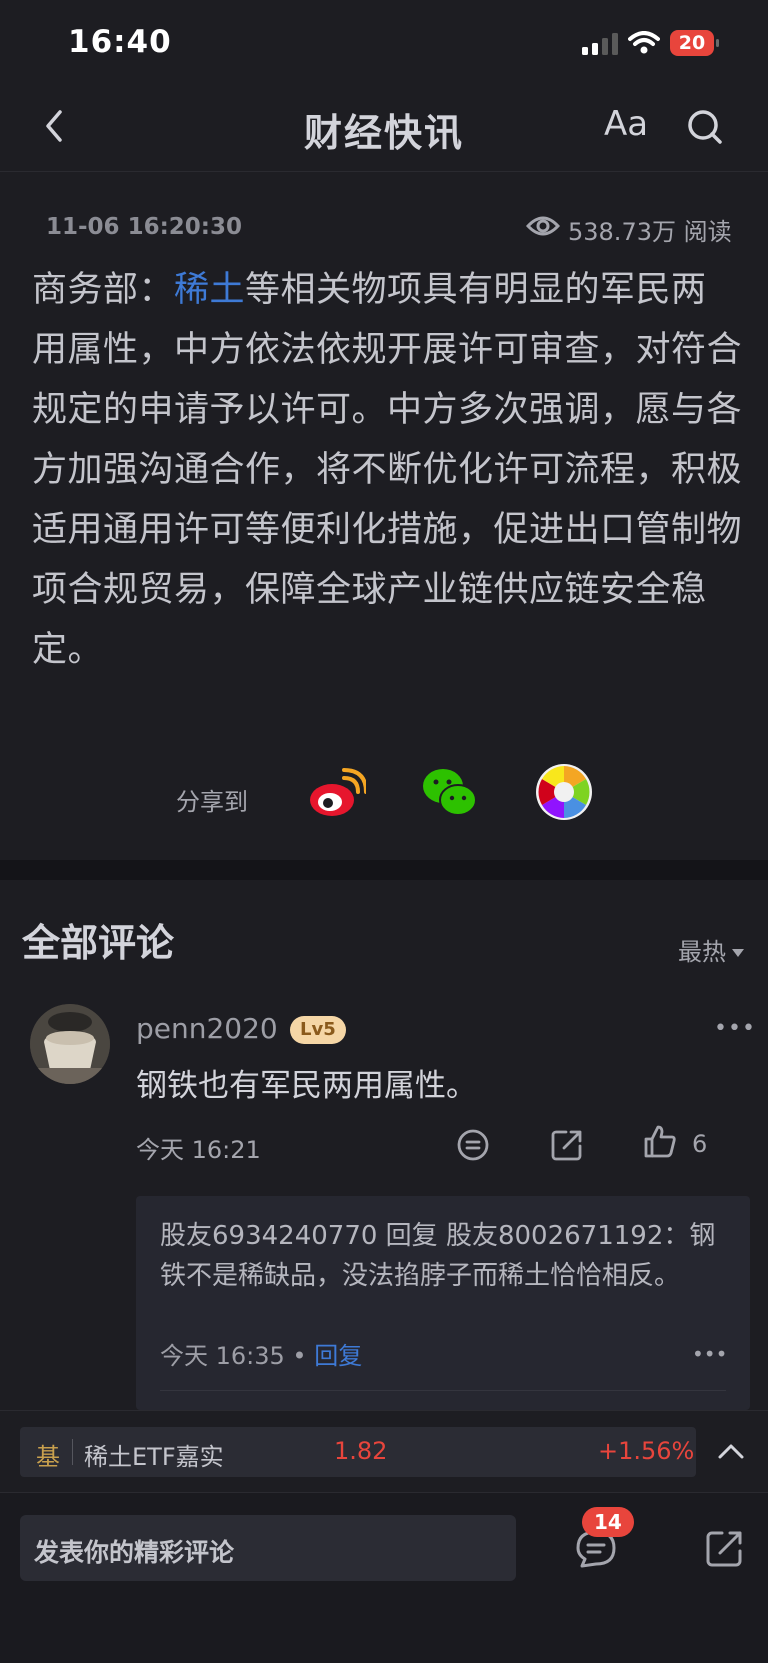  Describe the element at coordinates (564, 792) in the screenshot. I see `moments-icon` at that location.